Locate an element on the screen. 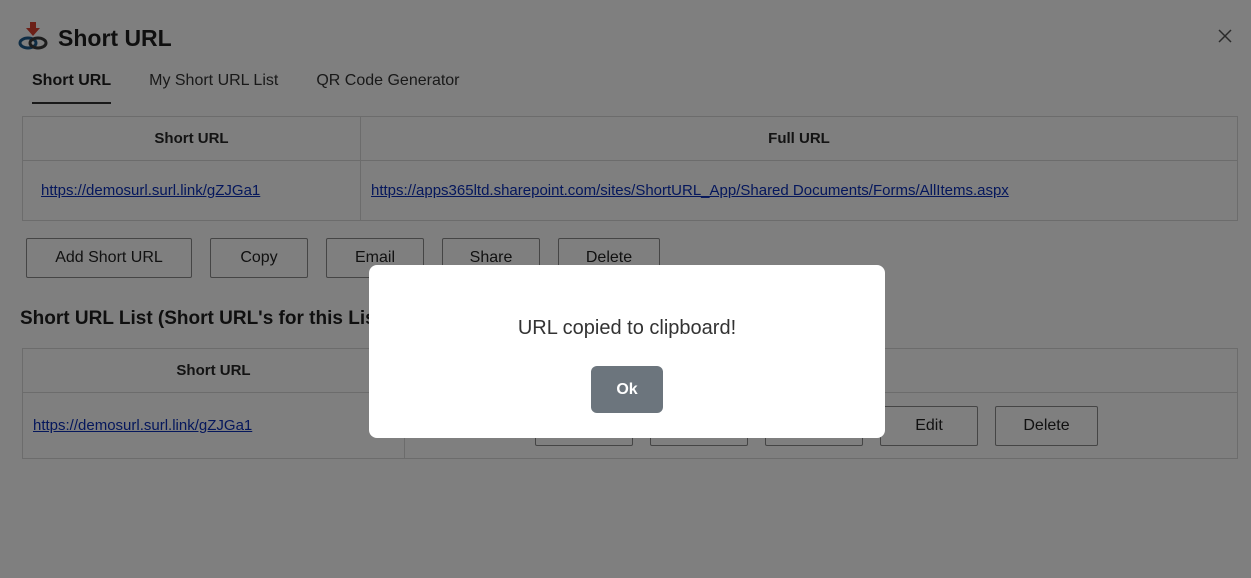 Image resolution: width=1251 pixels, height=578 pixels. ok-button: Ok is located at coordinates (627, 389).